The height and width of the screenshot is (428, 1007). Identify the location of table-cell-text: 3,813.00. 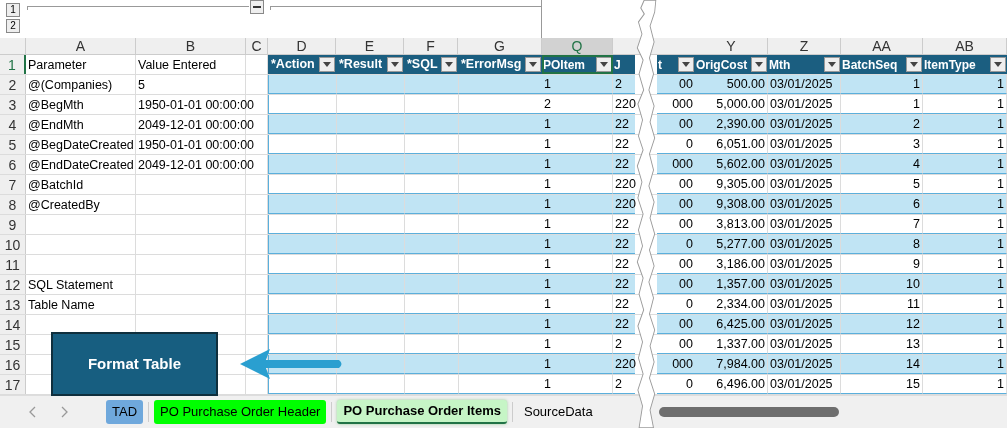
(740, 224).